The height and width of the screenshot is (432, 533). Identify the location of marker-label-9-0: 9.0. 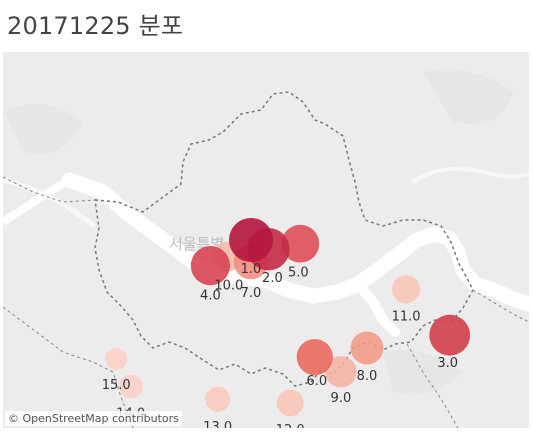
(341, 398).